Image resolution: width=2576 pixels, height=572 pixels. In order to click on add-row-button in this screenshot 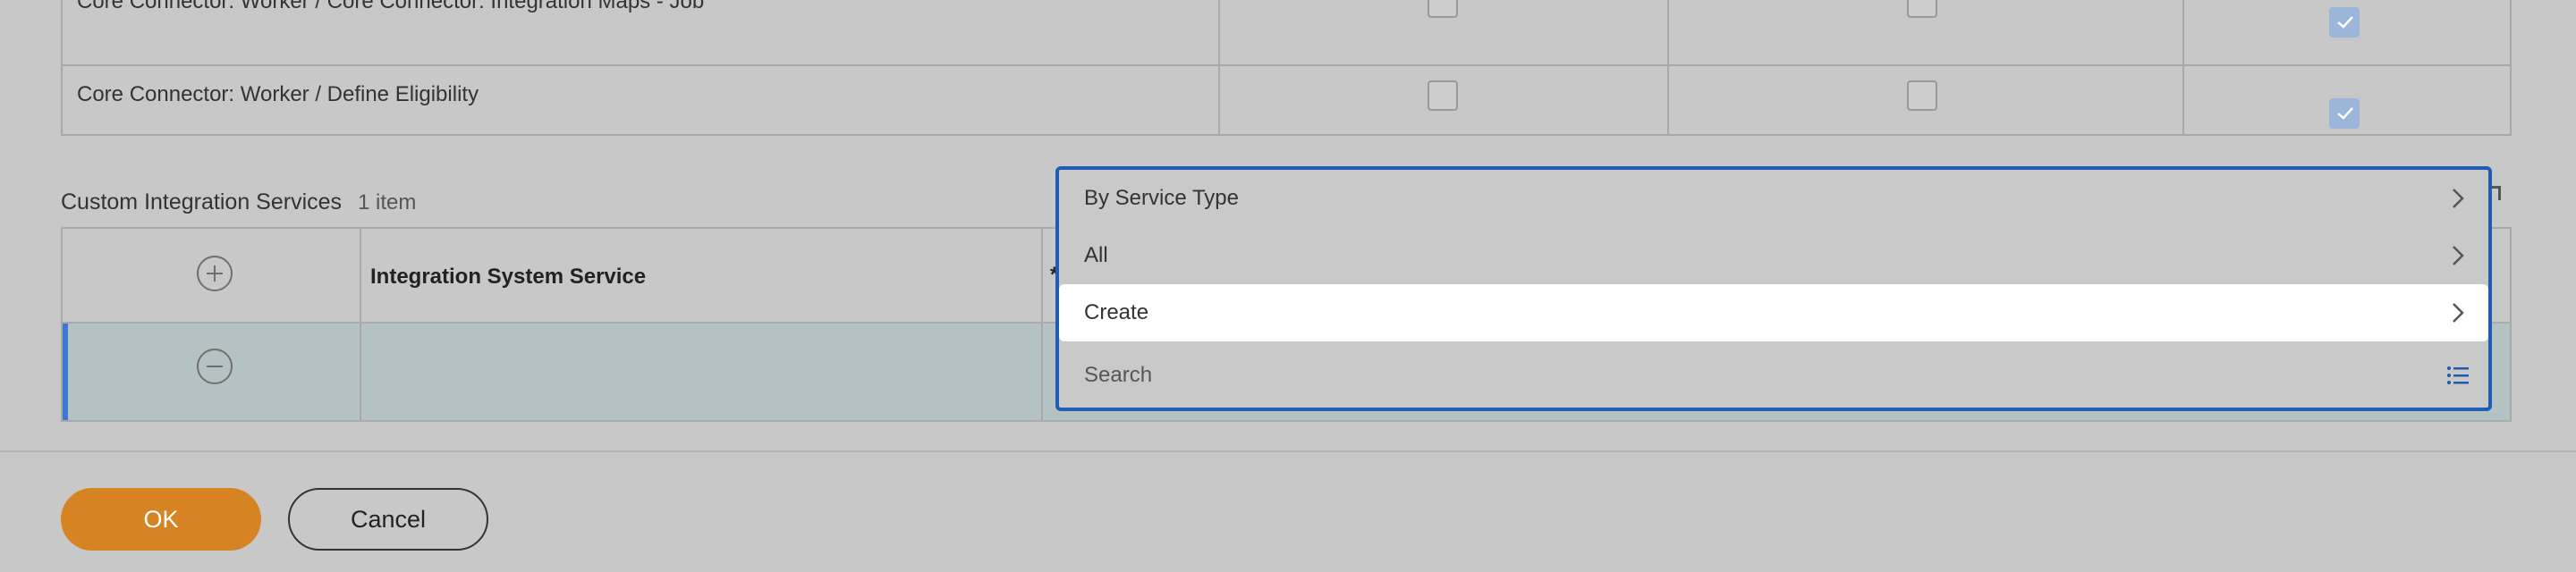, I will do `click(215, 273)`.